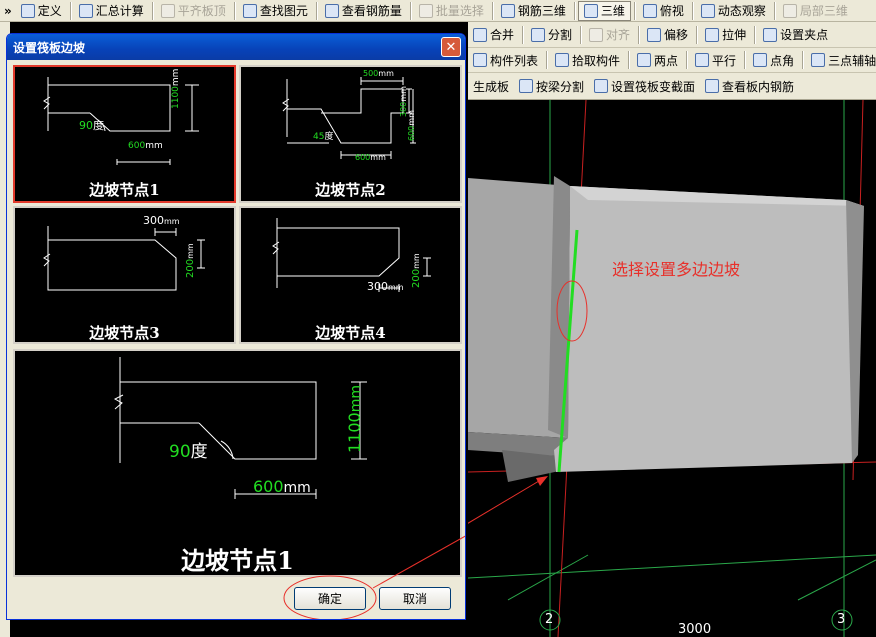 This screenshot has height=637, width=876. I want to click on rebar-3d-icon, so click(507, 10).